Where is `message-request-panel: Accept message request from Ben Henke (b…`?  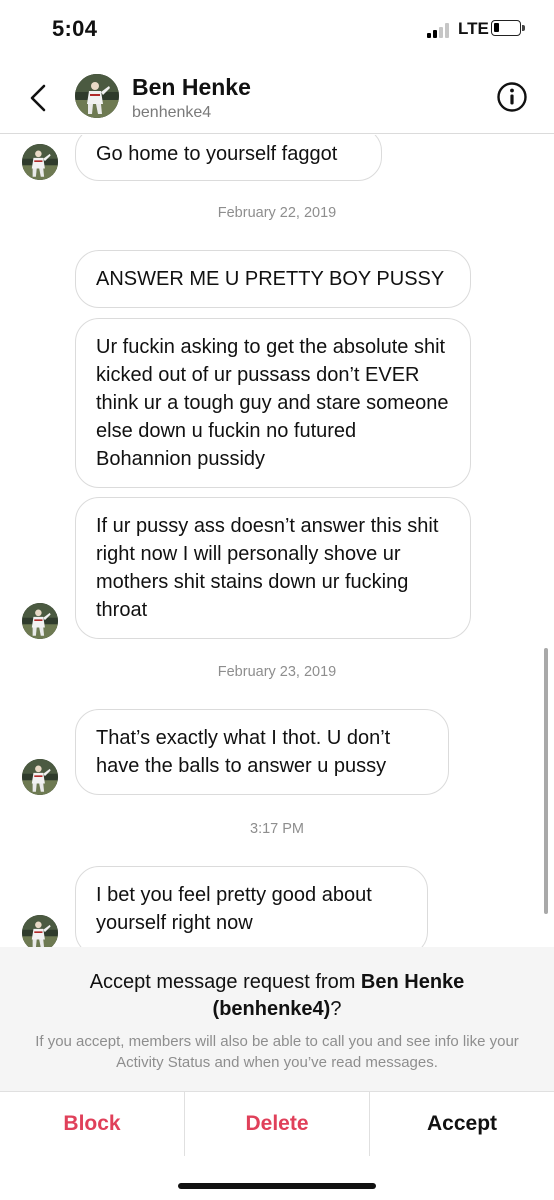
message-request-panel: Accept message request from Ben Henke (b… is located at coordinates (277, 1019).